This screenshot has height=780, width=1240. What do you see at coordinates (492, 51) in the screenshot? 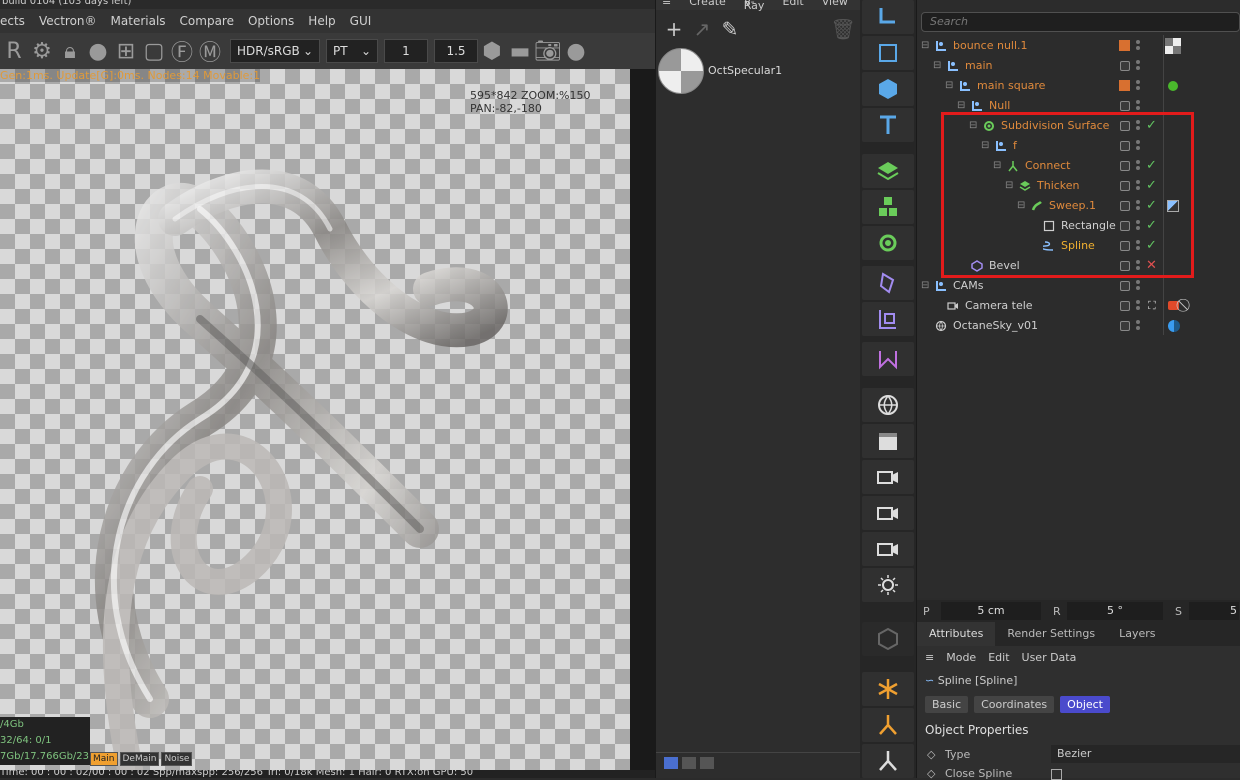
I see `hexagon-icon: ⬢` at bounding box center [492, 51].